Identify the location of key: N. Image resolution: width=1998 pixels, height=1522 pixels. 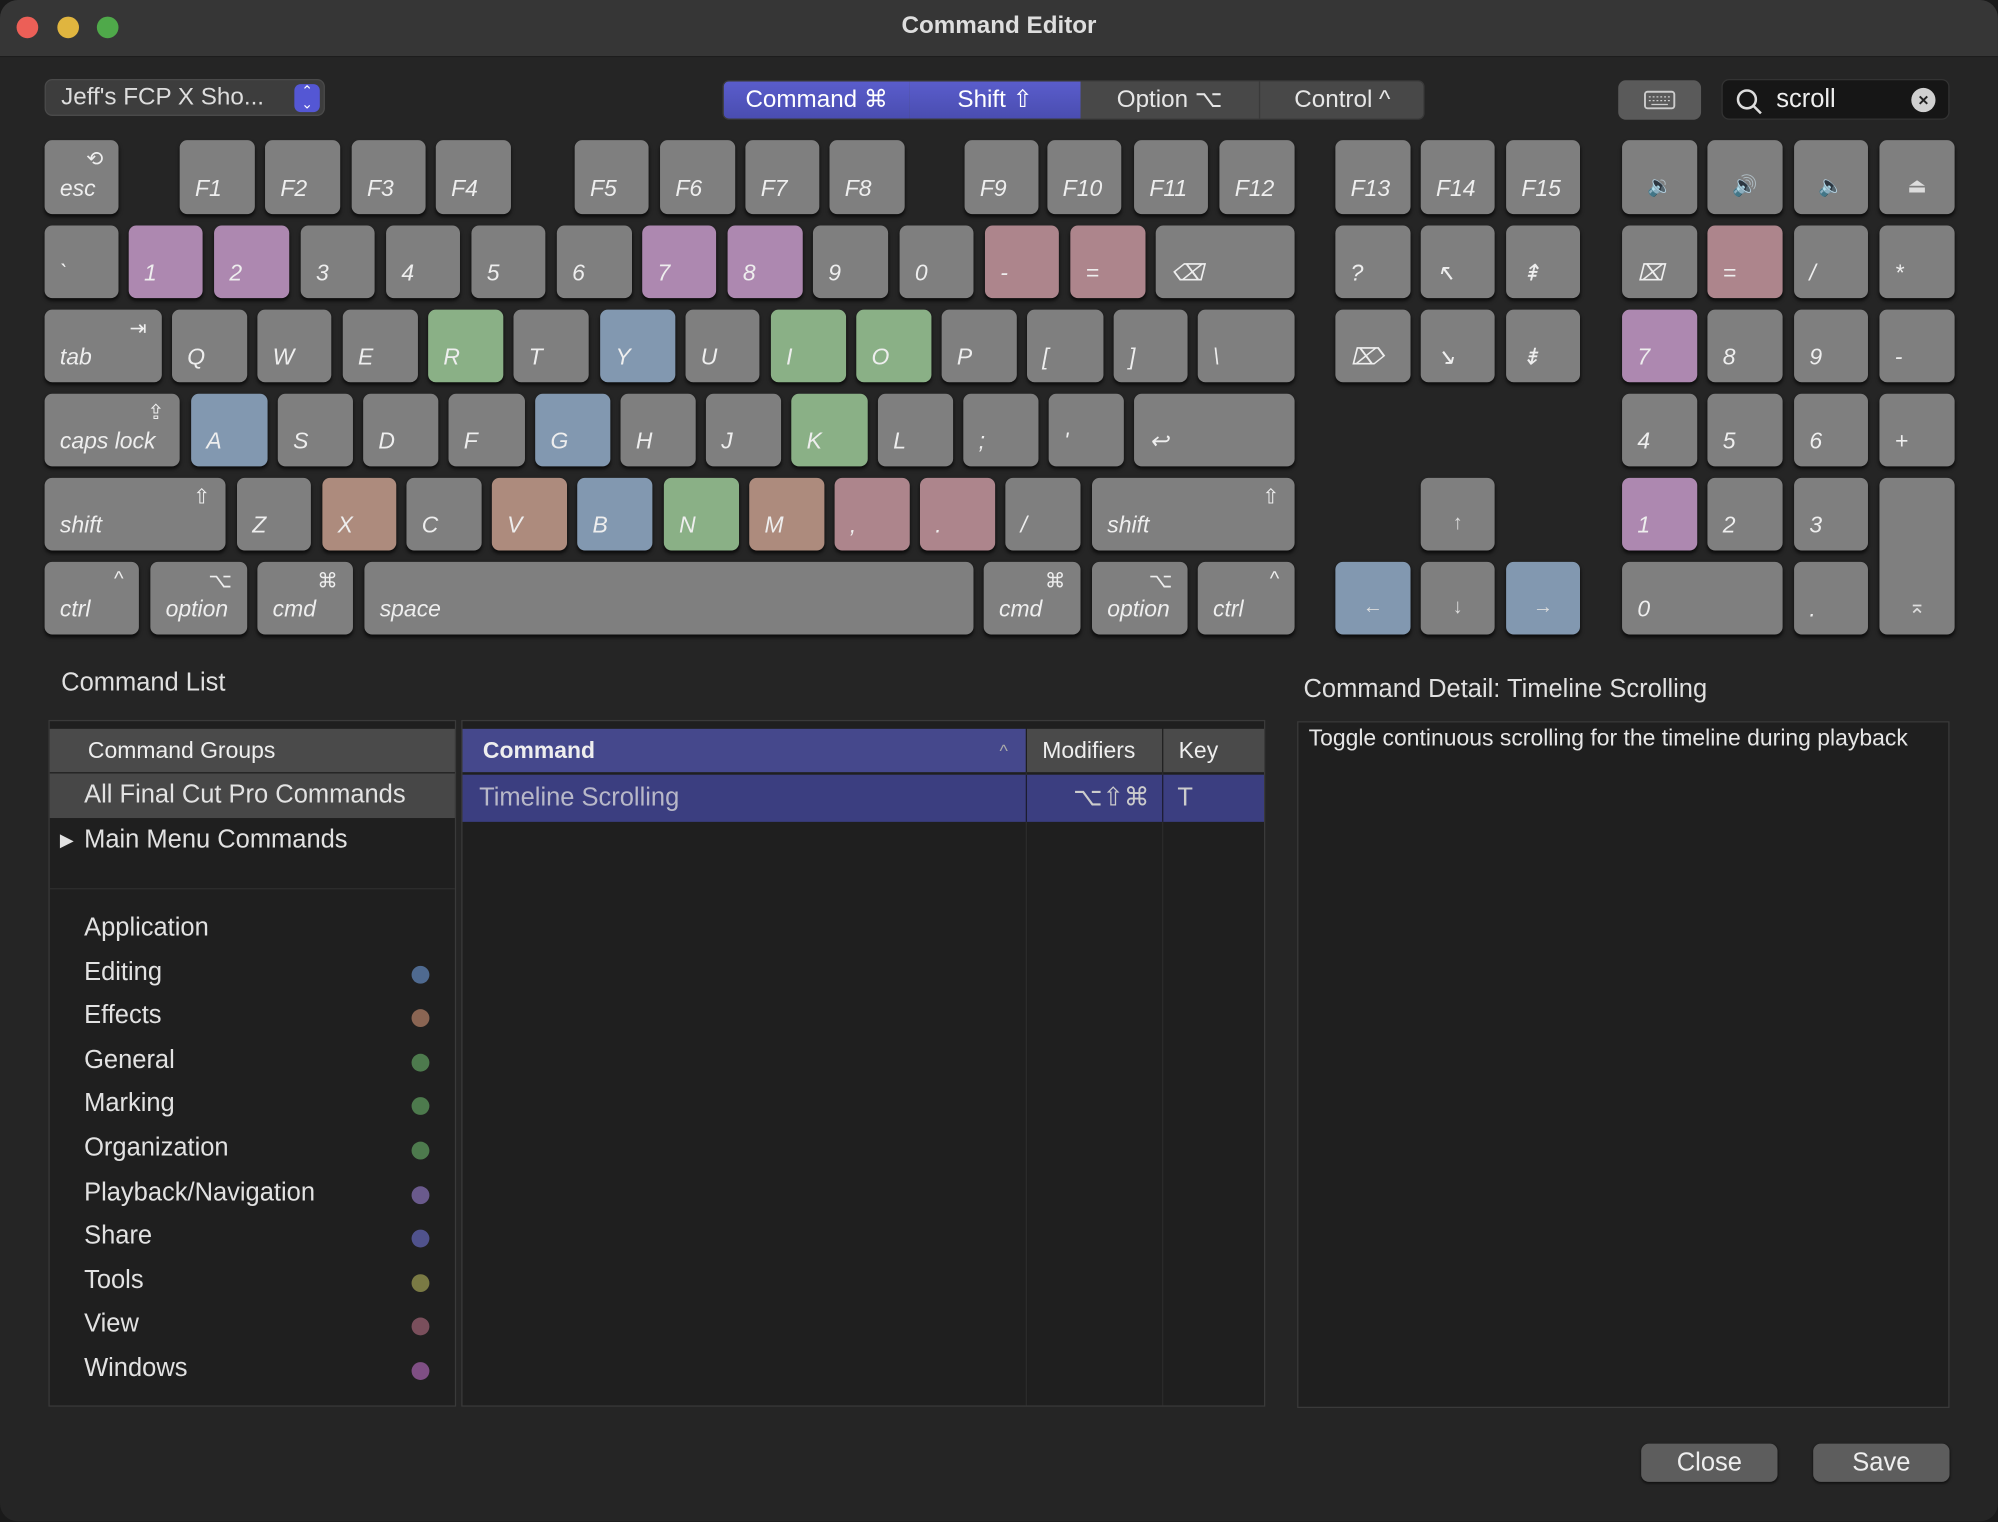
(701, 514).